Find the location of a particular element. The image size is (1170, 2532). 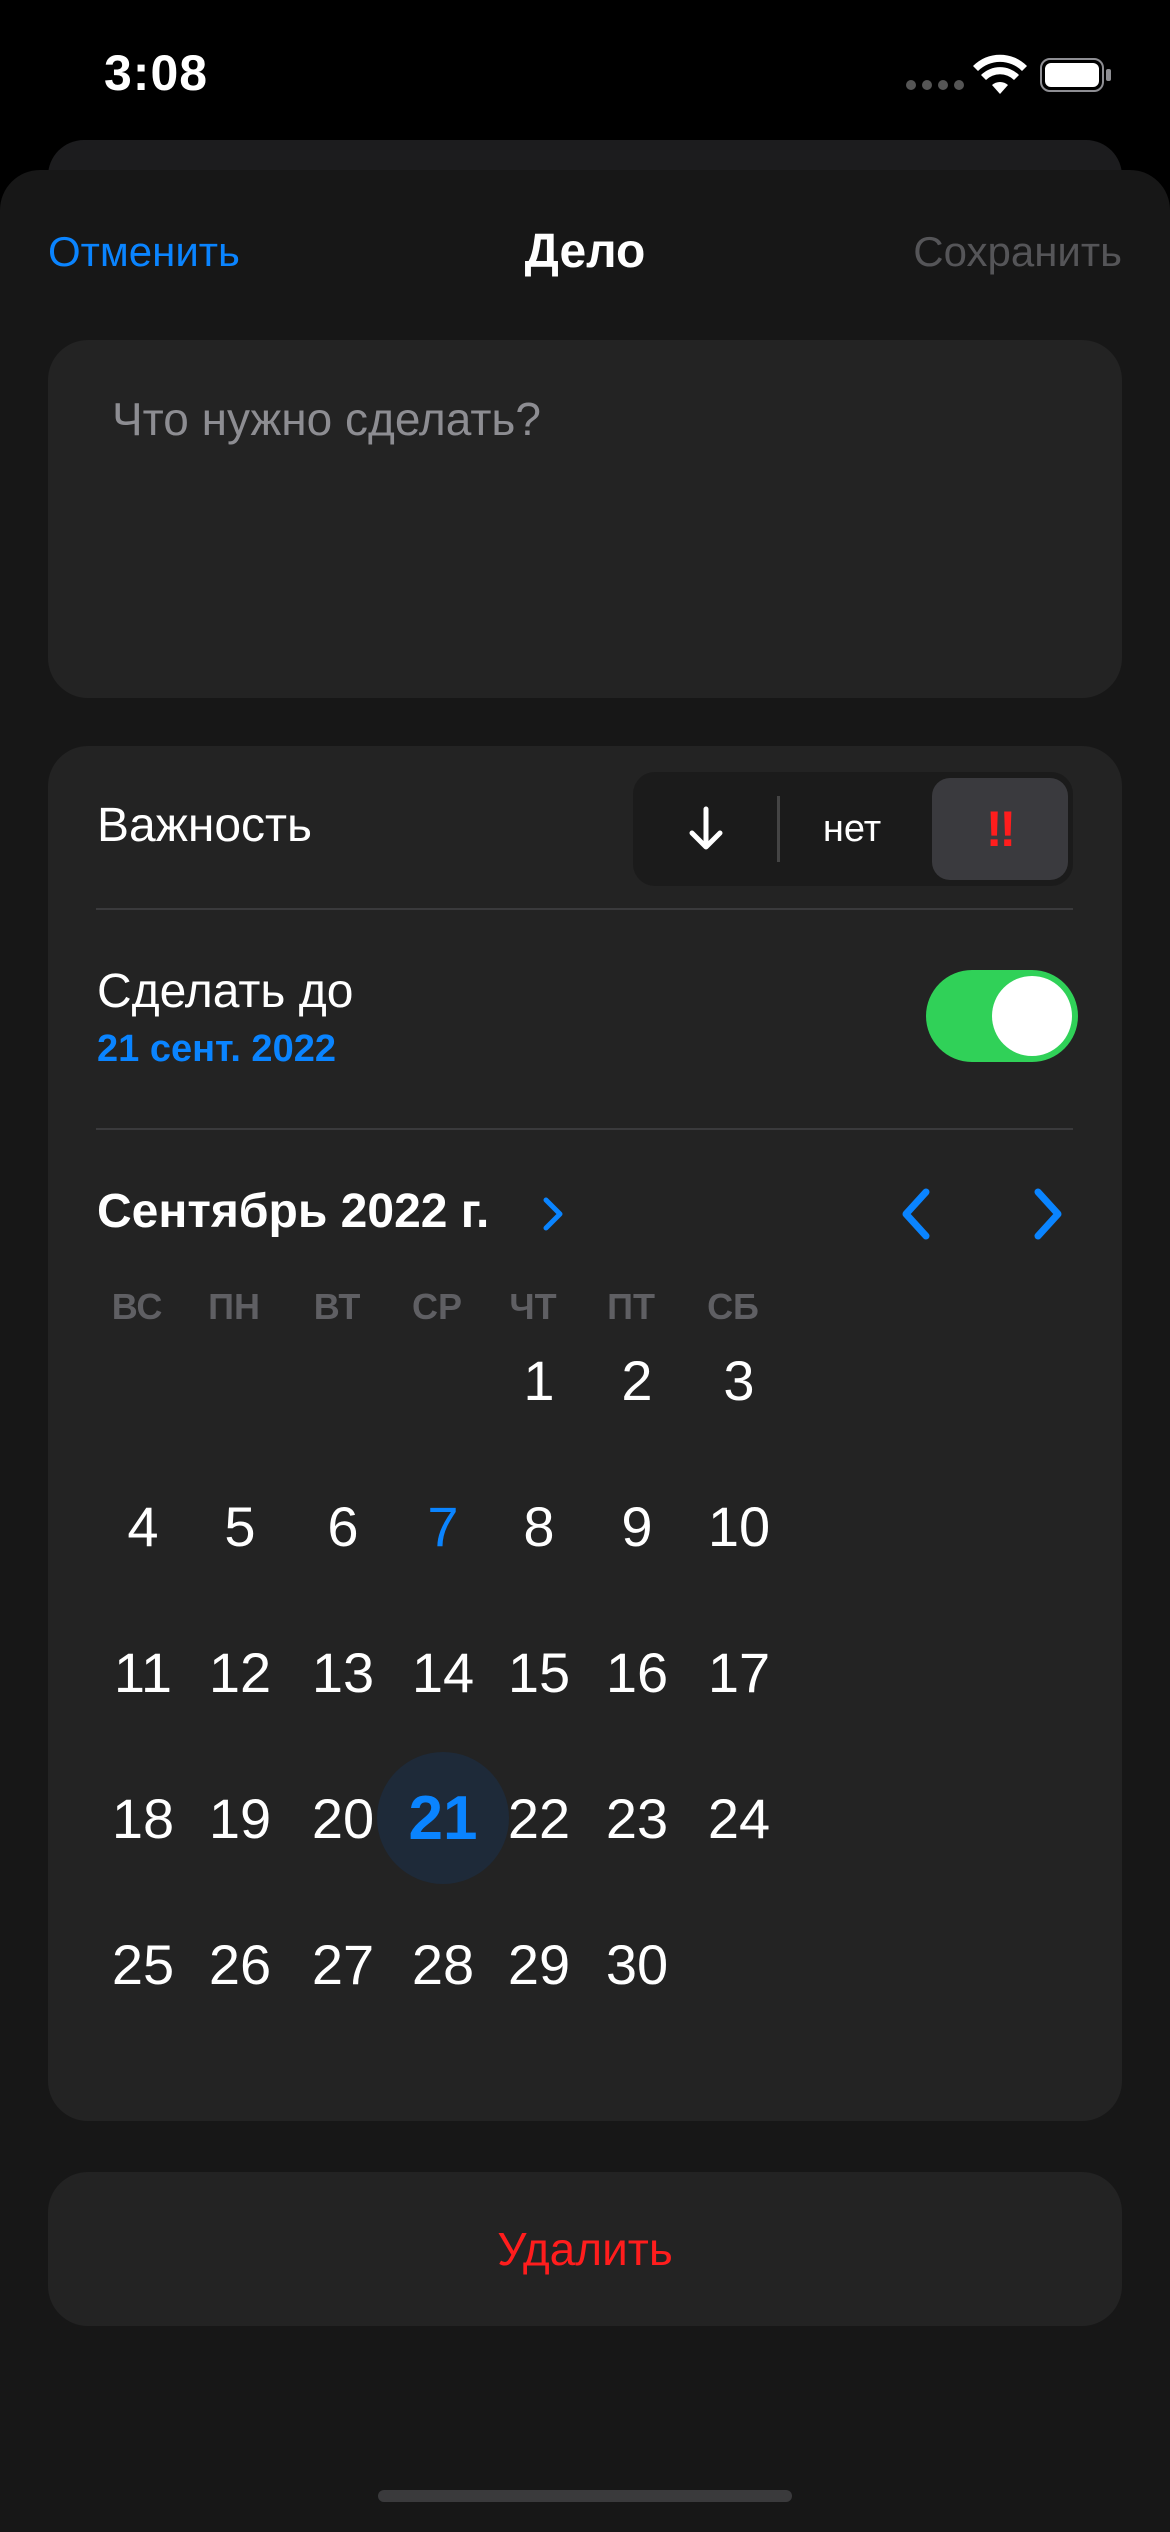

status-time: 3:08 is located at coordinates (156, 73).